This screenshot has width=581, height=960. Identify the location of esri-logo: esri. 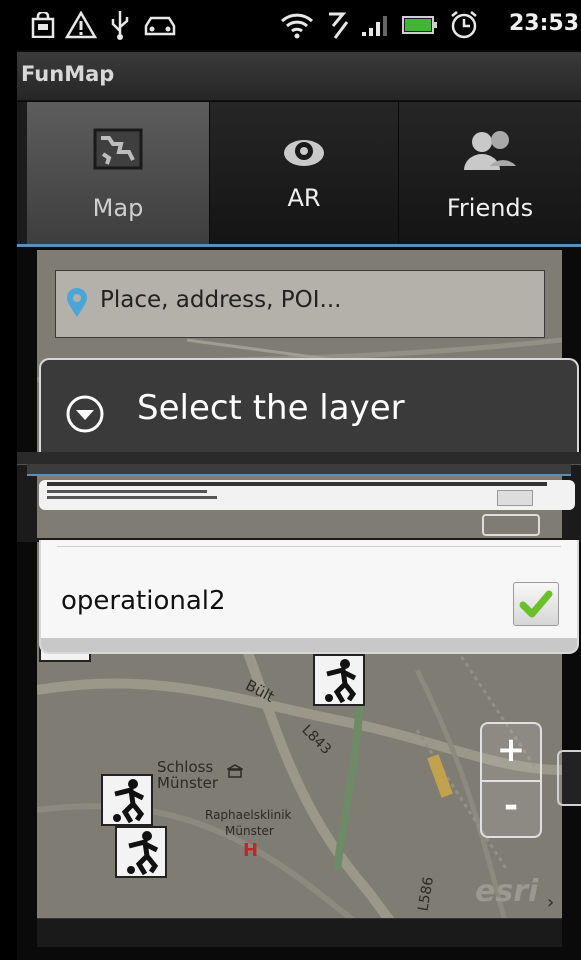
(507, 891).